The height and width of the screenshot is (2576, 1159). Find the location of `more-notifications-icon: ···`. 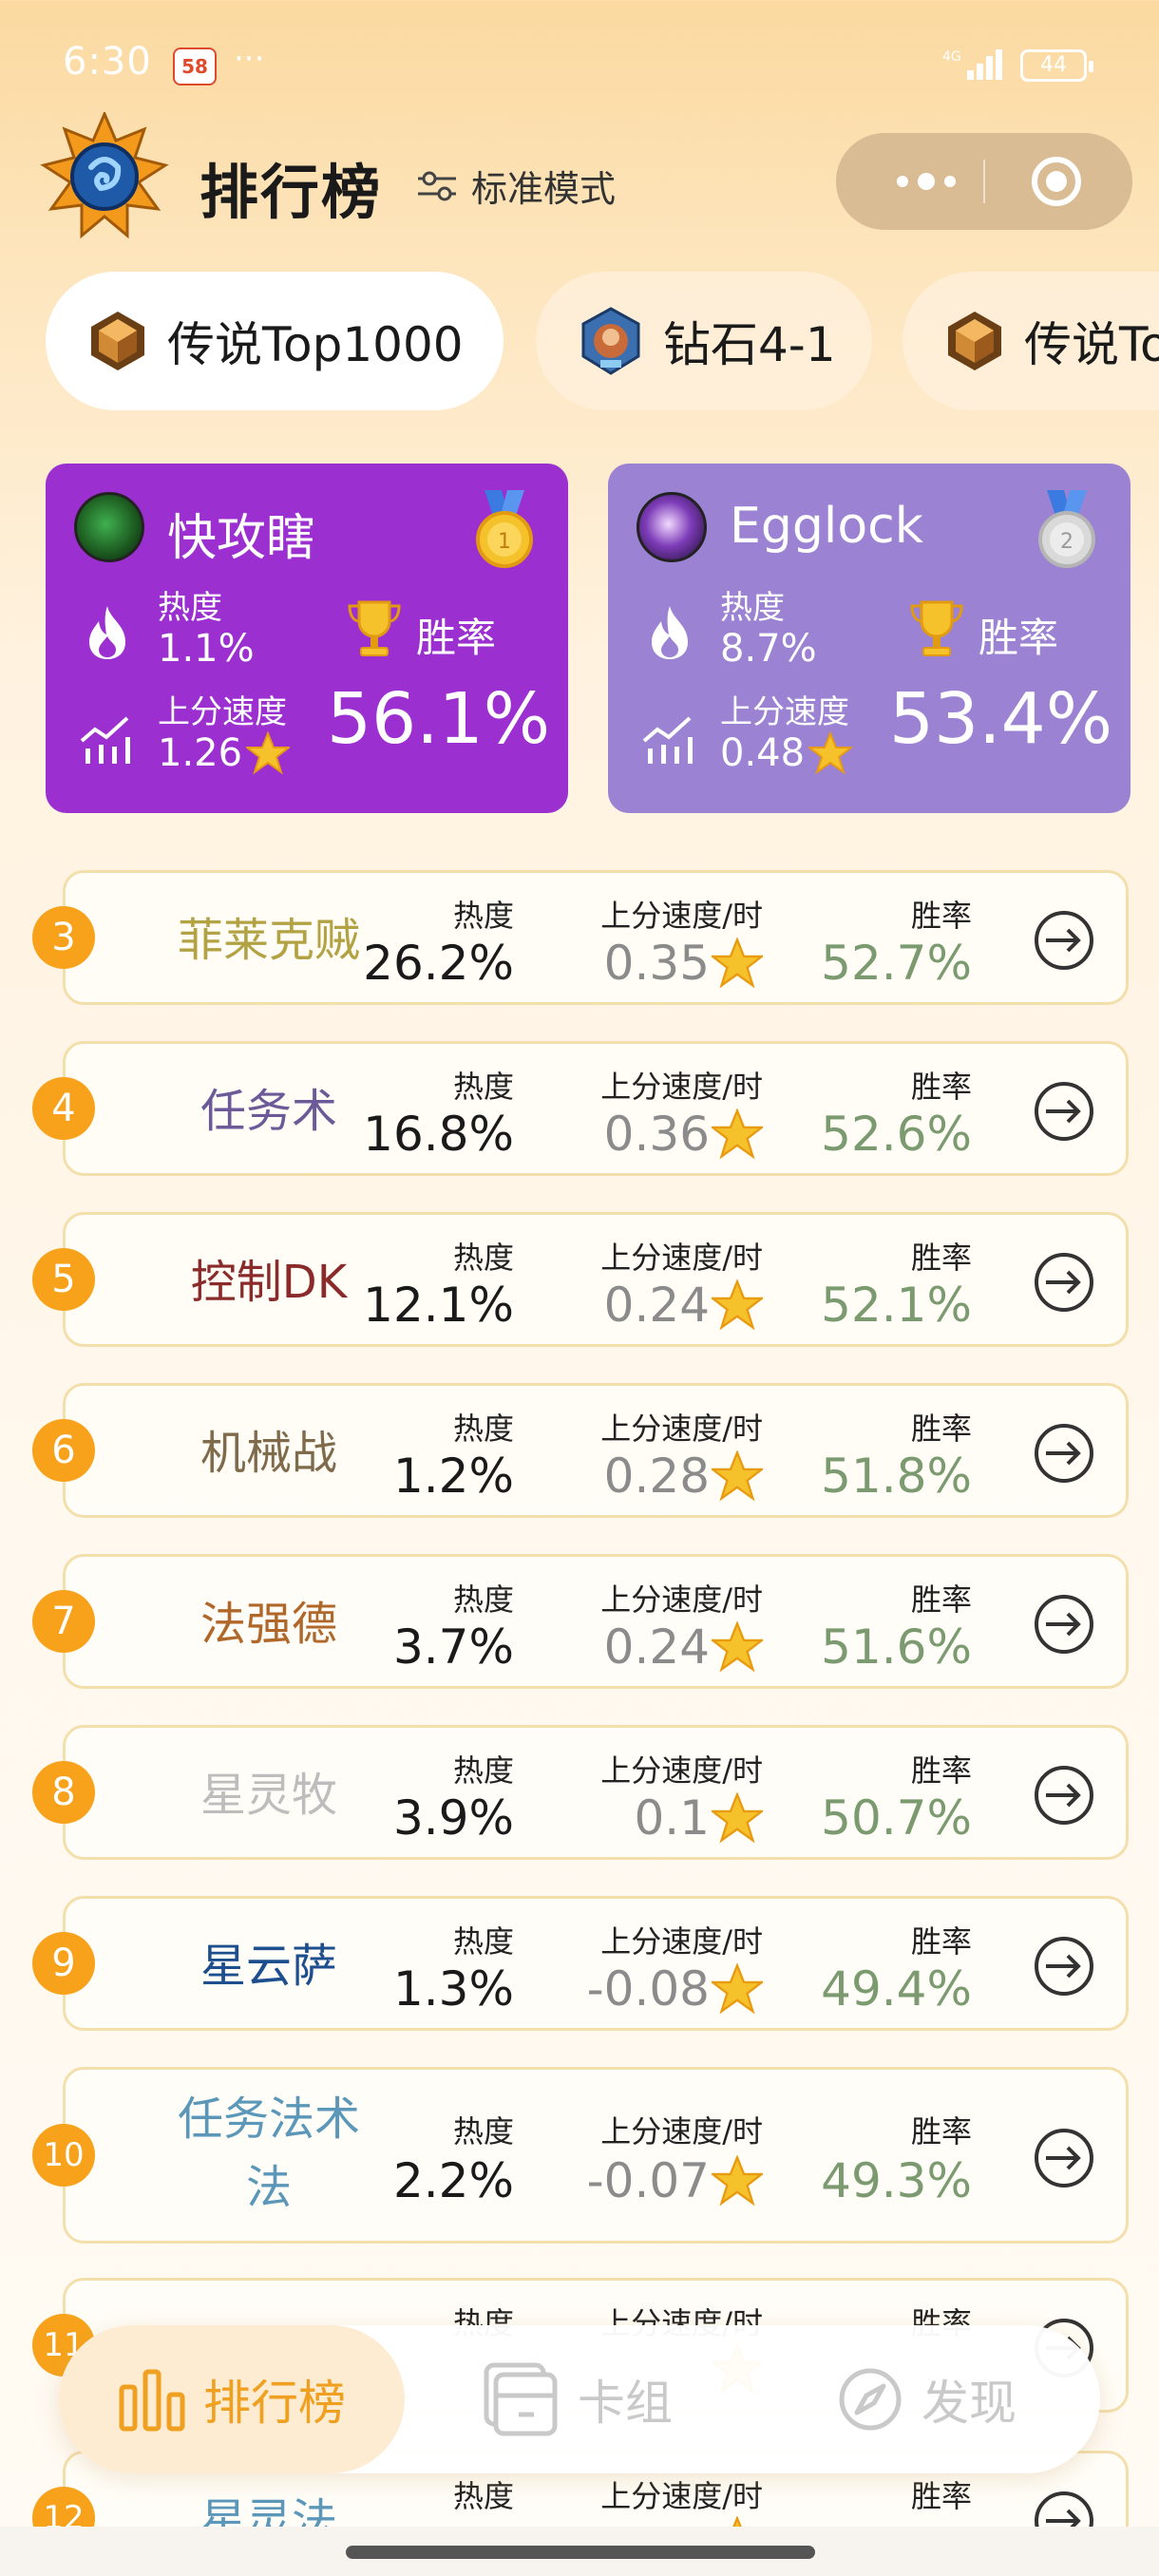

more-notifications-icon: ··· is located at coordinates (249, 59).